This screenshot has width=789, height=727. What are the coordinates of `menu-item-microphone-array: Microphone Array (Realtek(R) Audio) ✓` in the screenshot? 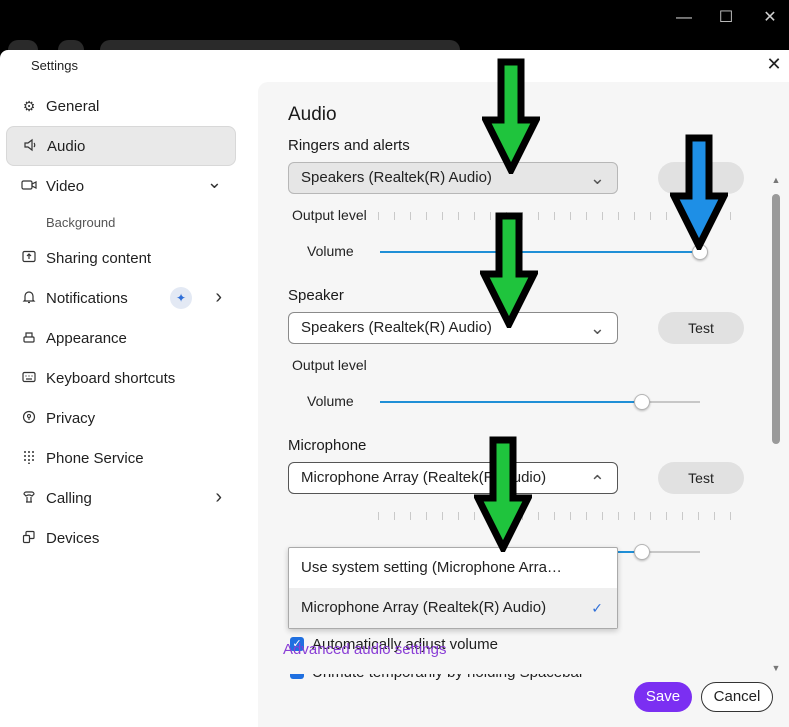 It's located at (453, 608).